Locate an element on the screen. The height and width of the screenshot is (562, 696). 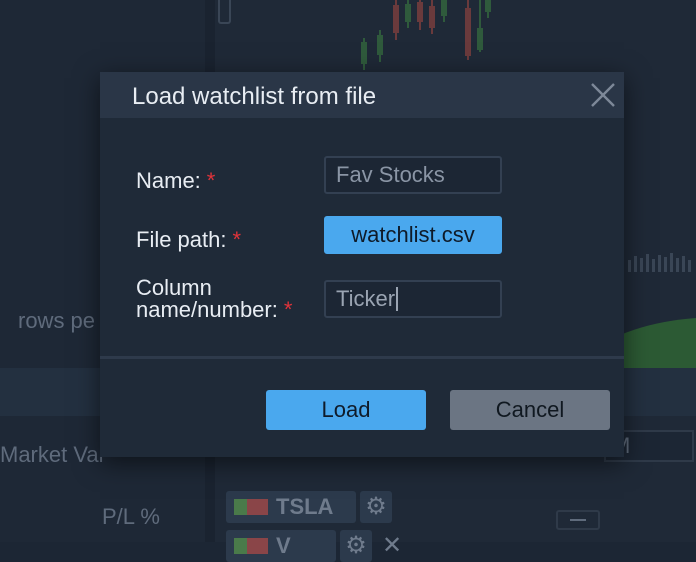
ticker-label: TSLA is located at coordinates (305, 506).